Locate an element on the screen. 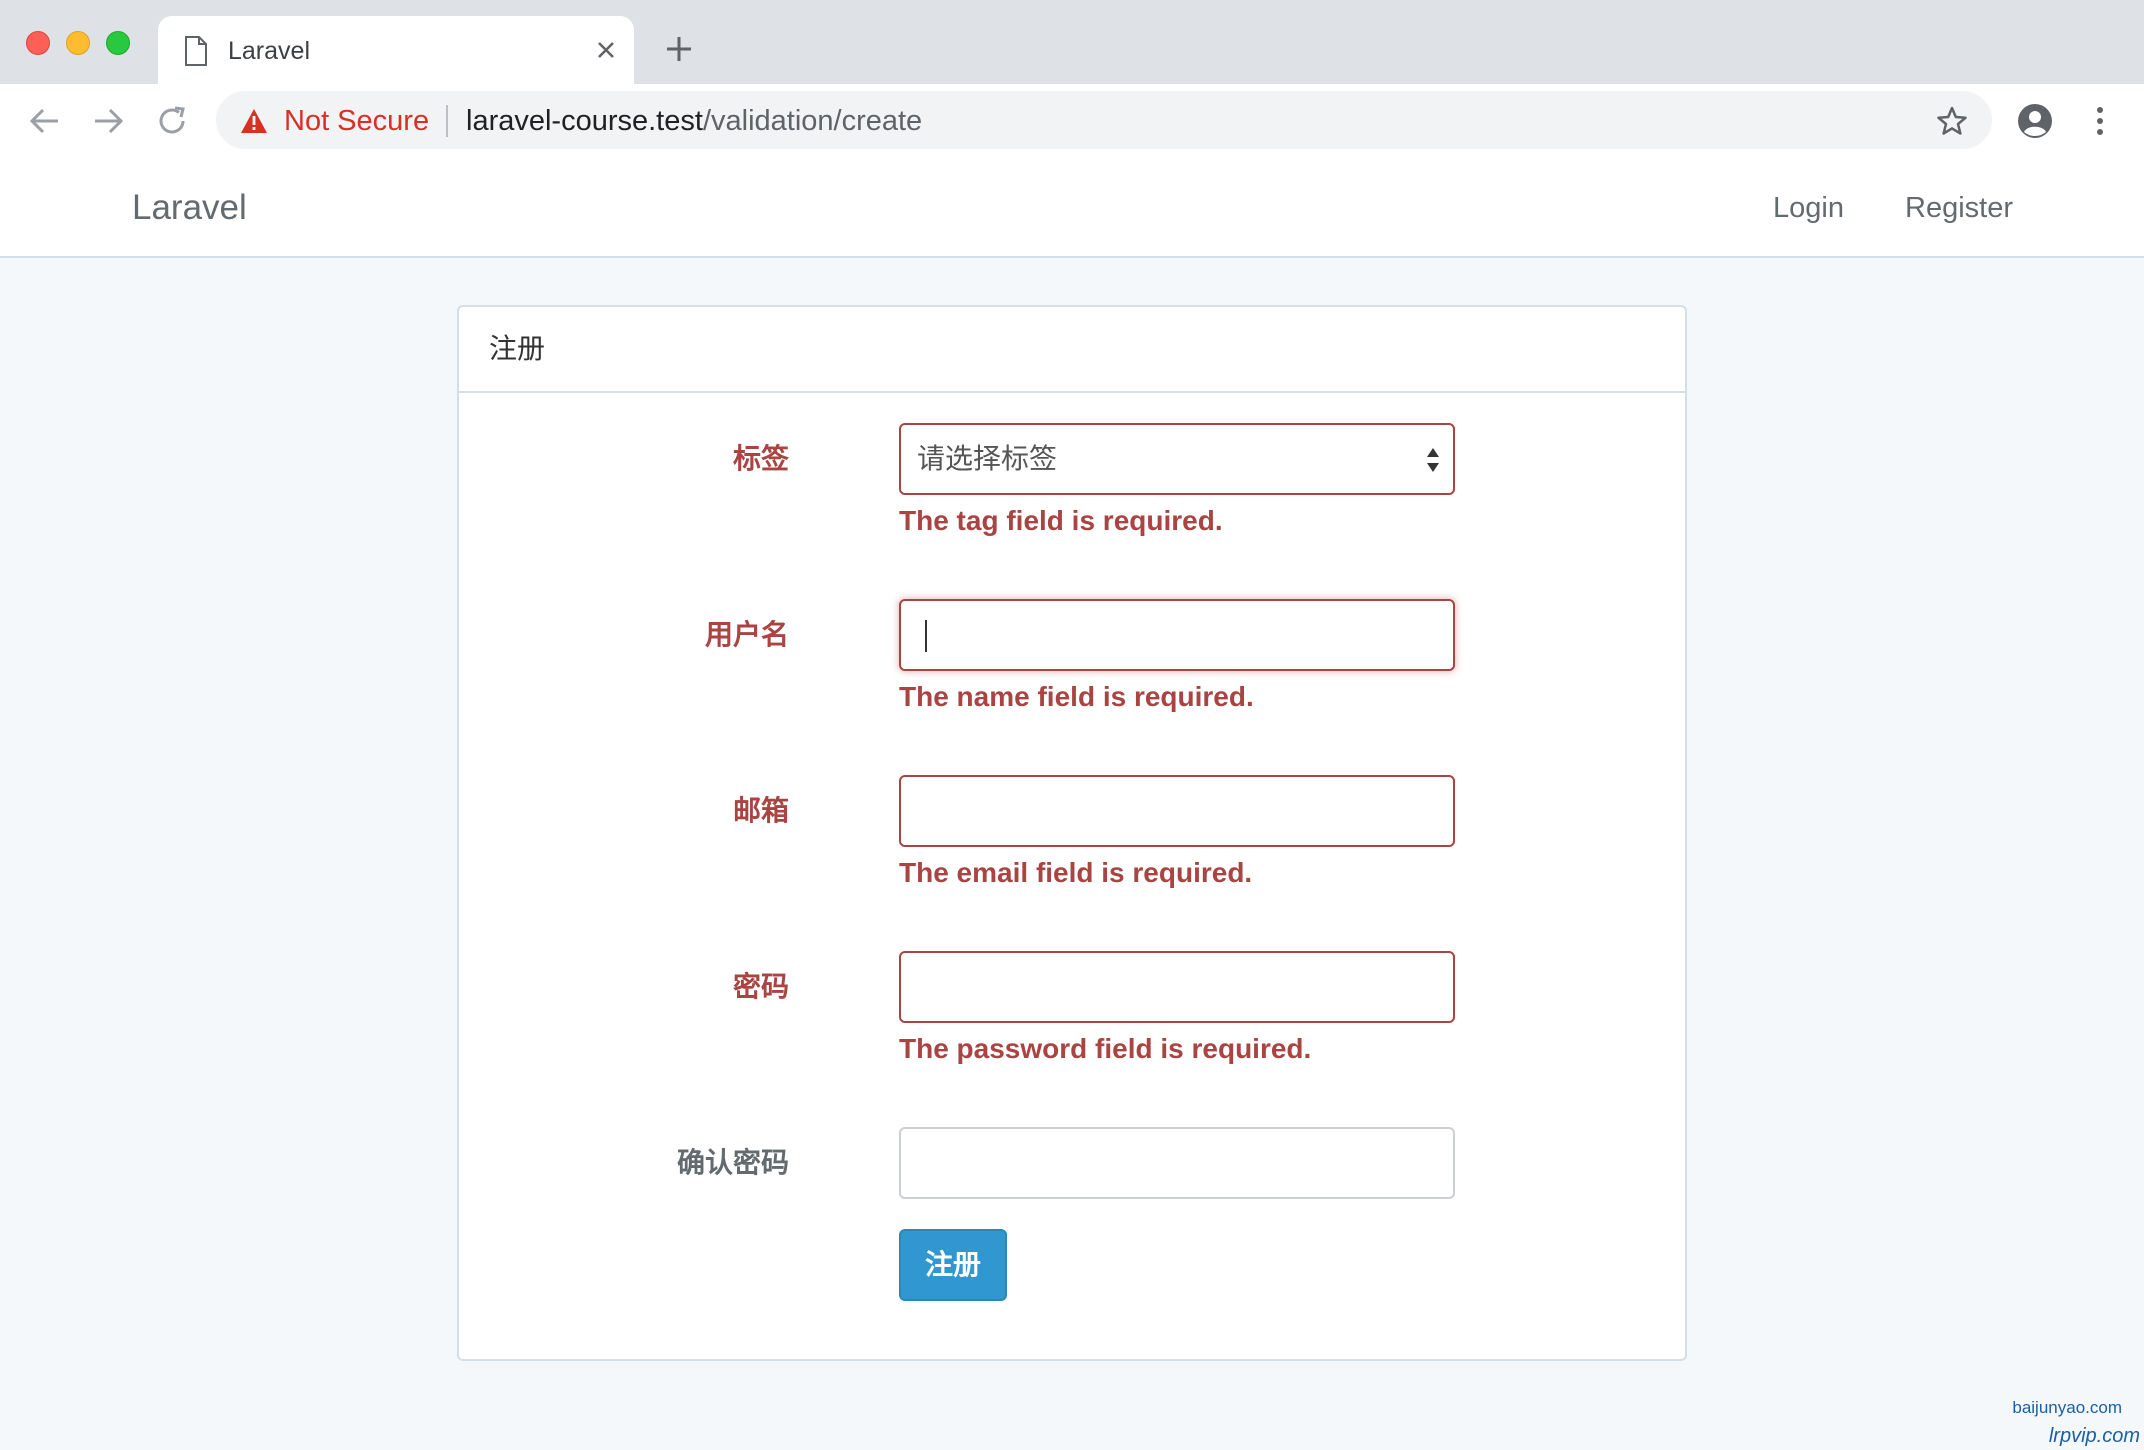 This screenshot has height=1450, width=2144. close-window-button is located at coordinates (38, 43).